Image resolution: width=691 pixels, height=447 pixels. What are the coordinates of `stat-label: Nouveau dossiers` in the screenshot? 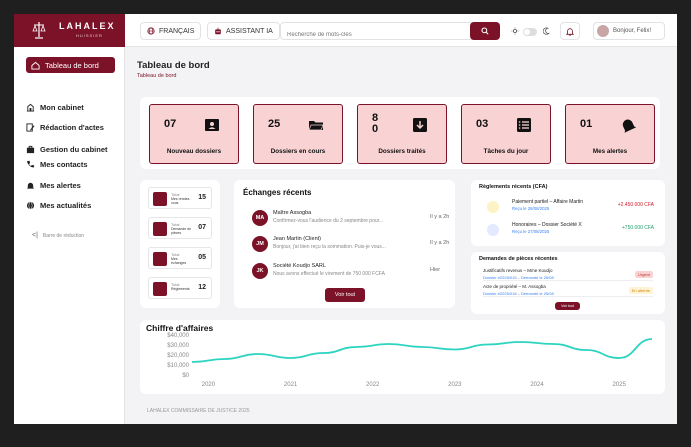 It's located at (194, 151).